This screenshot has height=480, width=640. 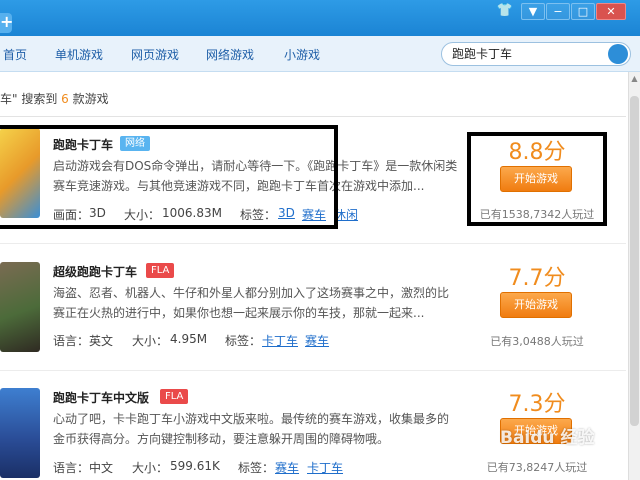 What do you see at coordinates (230, 54) in the screenshot?
I see `nav-item-online-games: 网络游戏` at bounding box center [230, 54].